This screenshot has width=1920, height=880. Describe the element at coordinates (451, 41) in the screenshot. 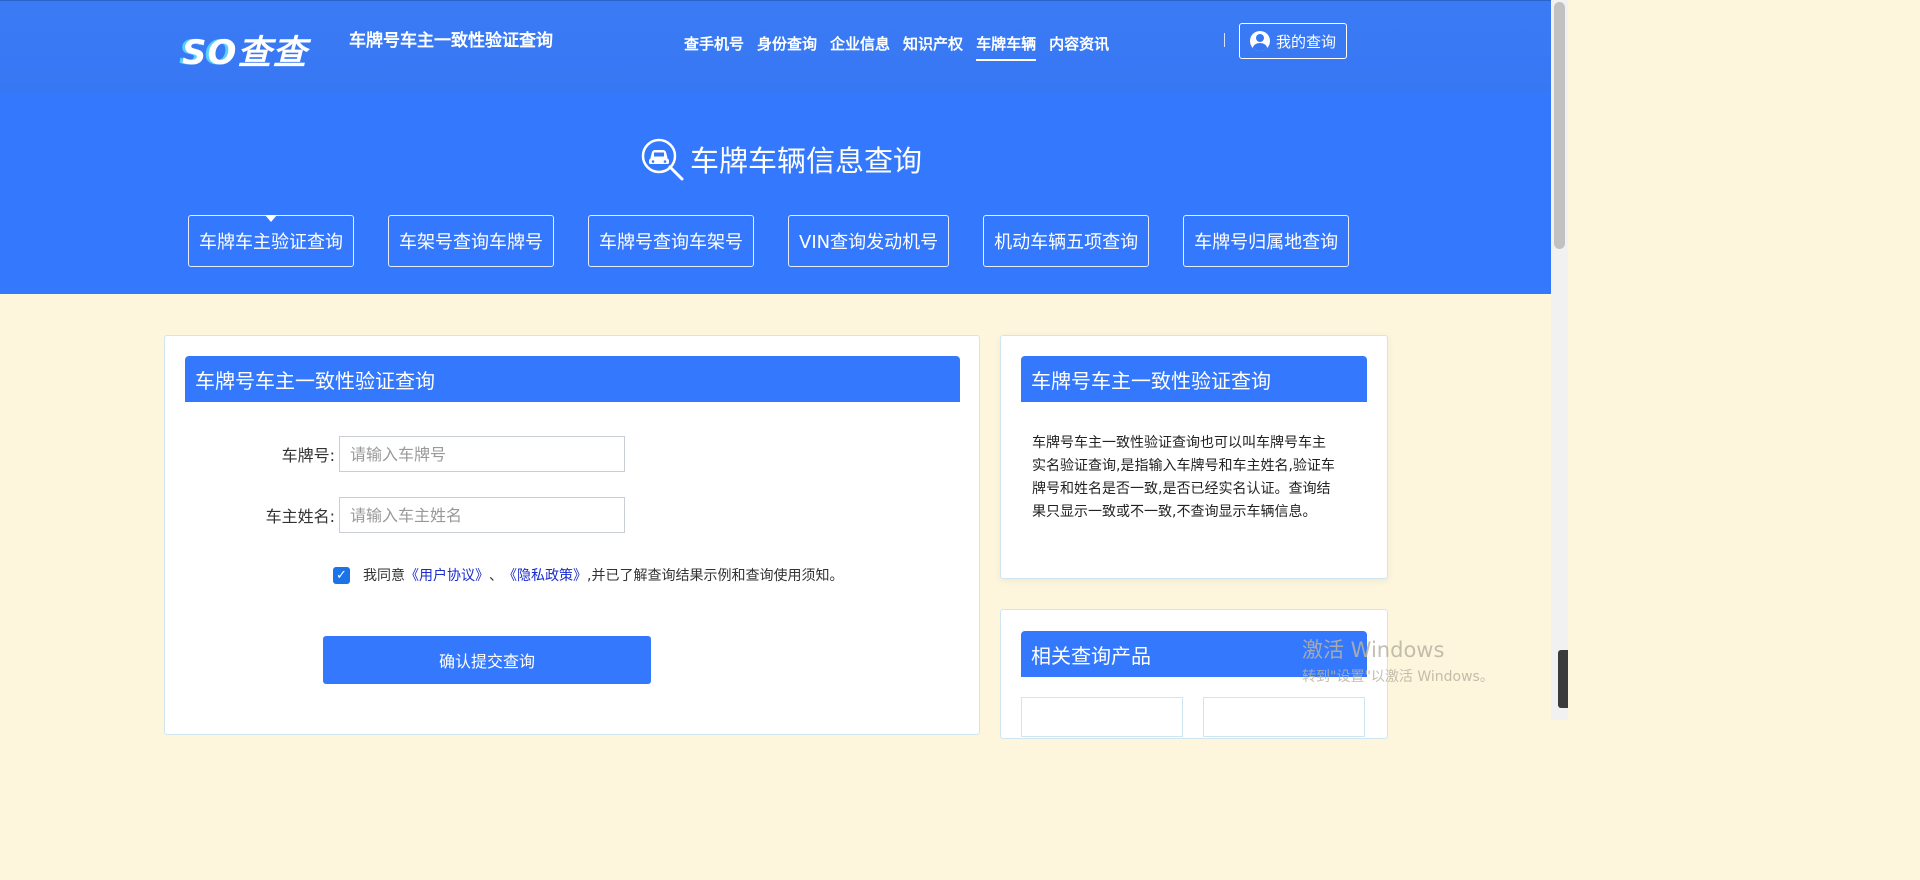

I see `page-title: 车牌号车主一致性验证查询` at that location.